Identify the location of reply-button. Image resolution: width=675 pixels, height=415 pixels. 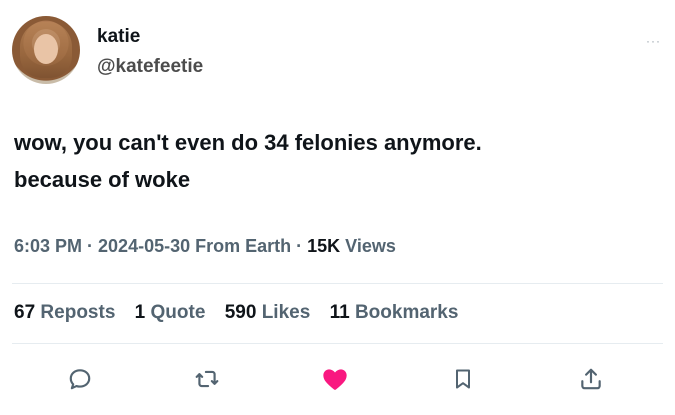
(80, 379).